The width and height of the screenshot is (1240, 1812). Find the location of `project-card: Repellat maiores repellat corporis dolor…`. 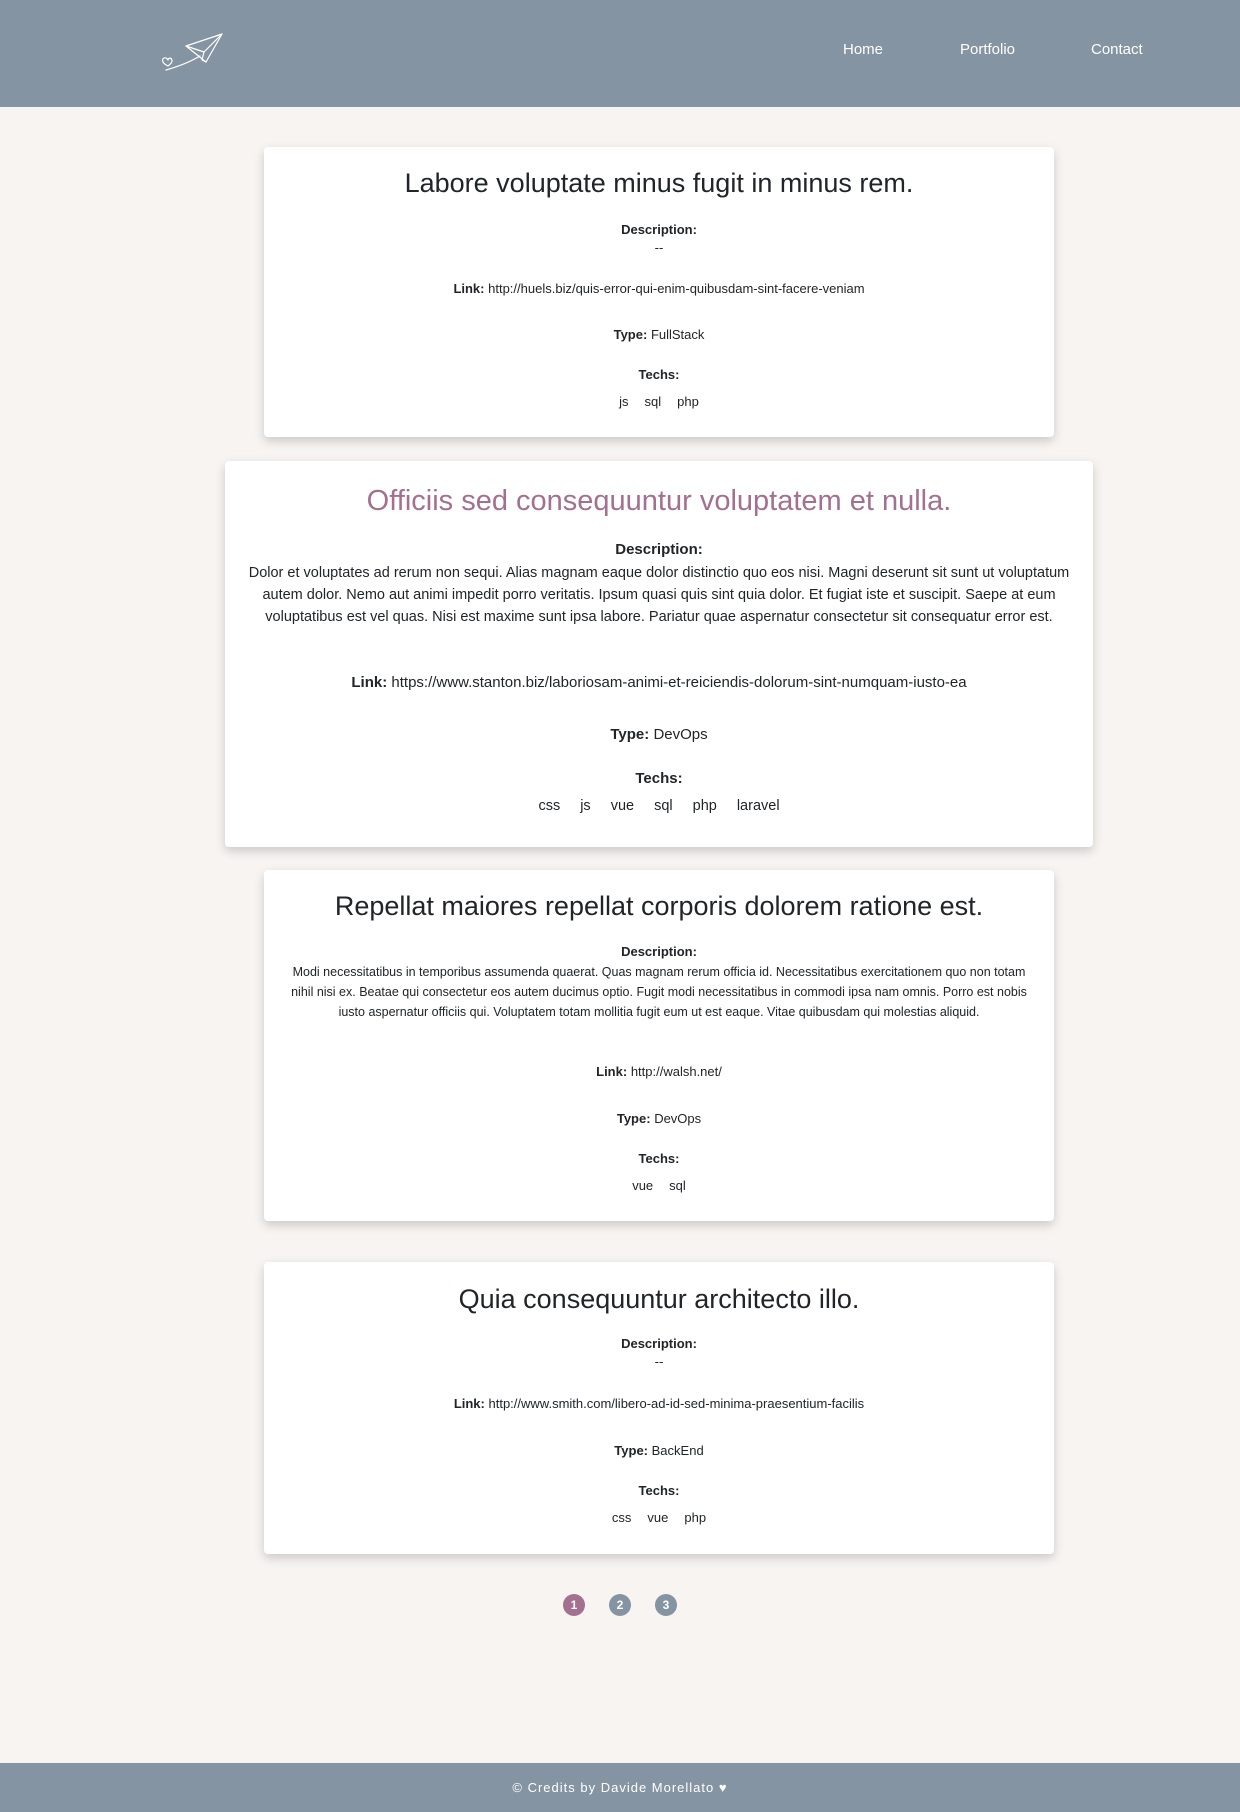

project-card: Repellat maiores repellat corporis dolor… is located at coordinates (659, 1045).